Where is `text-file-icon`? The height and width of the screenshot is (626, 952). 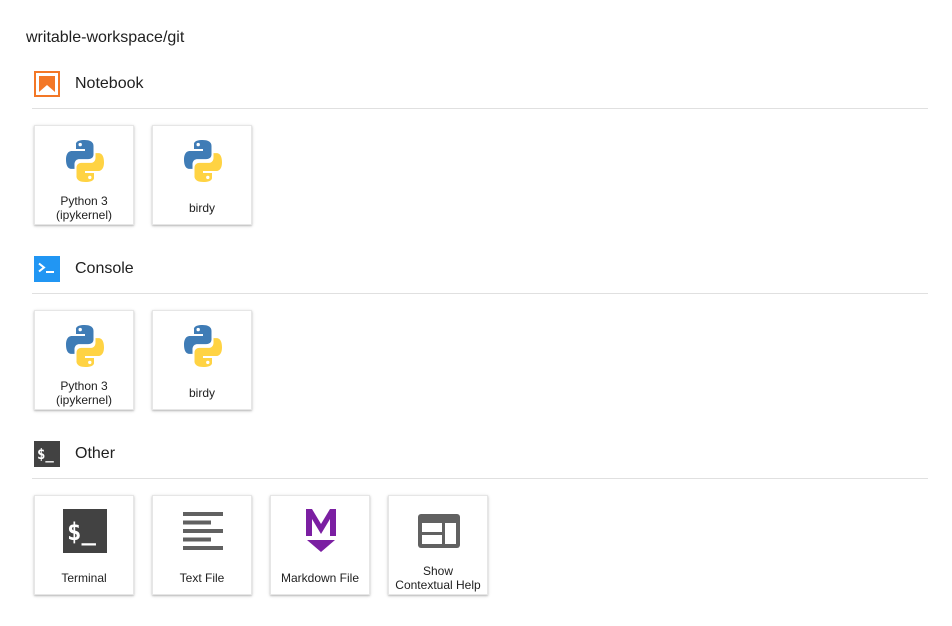 text-file-icon is located at coordinates (203, 531).